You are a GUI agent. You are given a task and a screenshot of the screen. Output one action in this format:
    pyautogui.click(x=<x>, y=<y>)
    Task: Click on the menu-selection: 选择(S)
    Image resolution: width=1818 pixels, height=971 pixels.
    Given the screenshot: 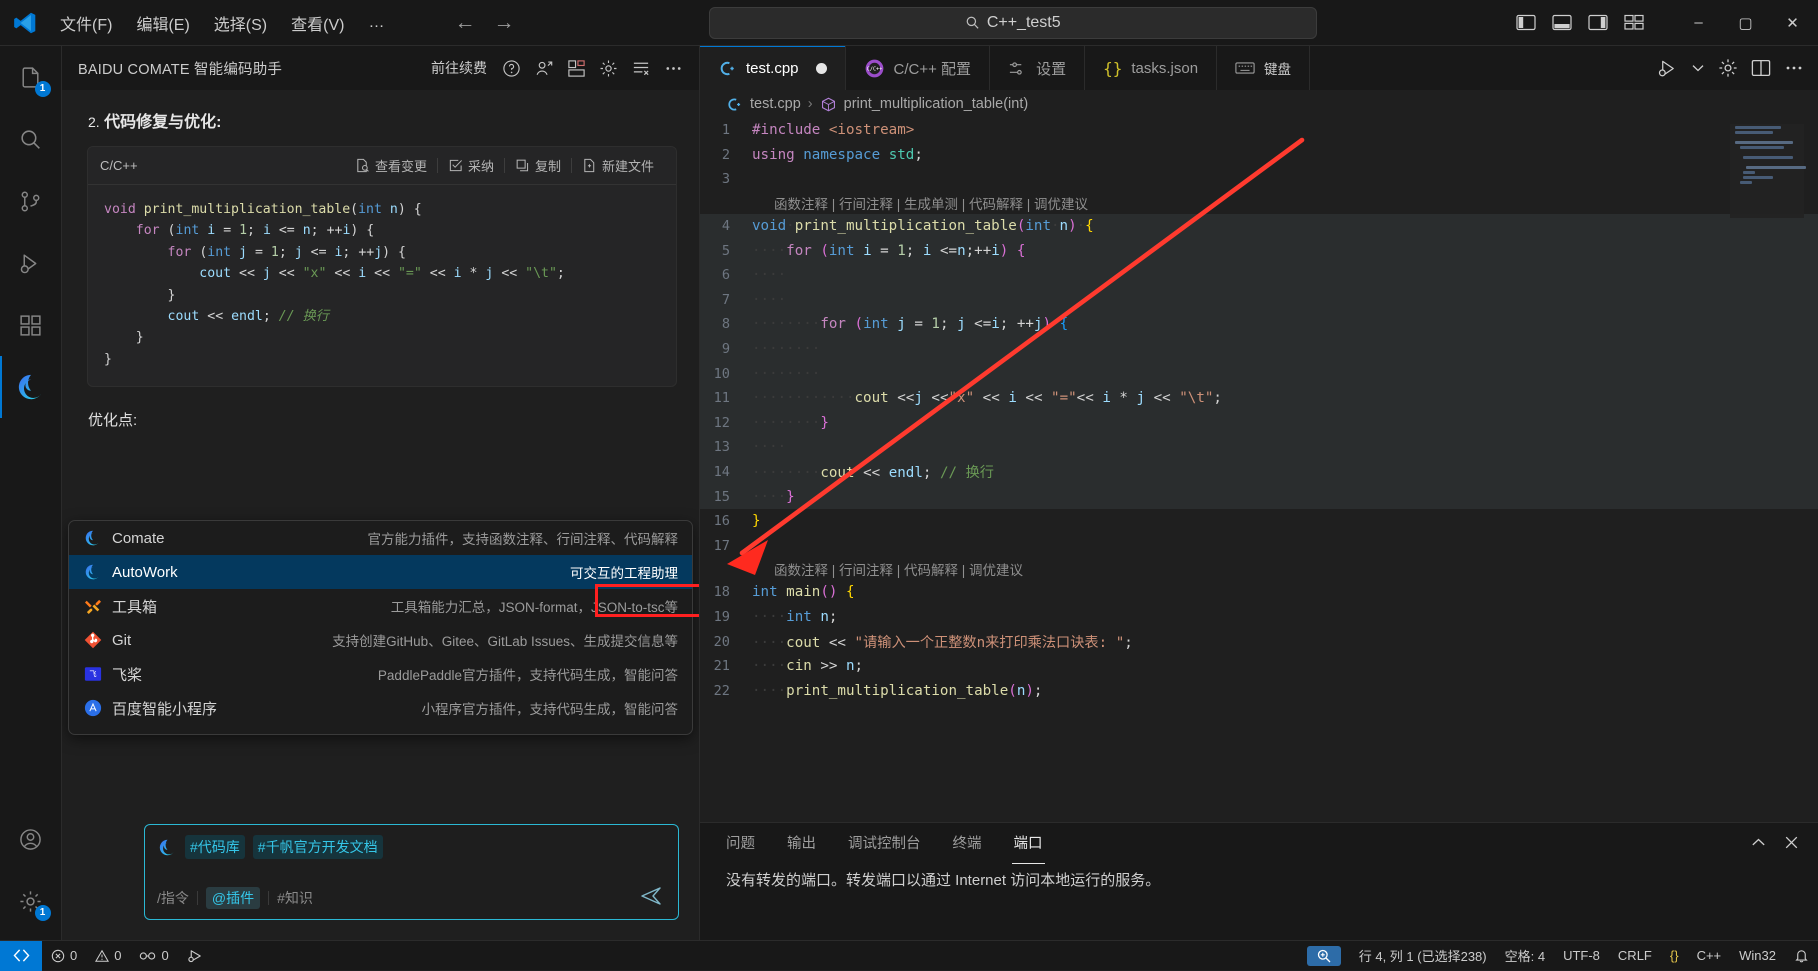 What is the action you would take?
    pyautogui.click(x=240, y=23)
    